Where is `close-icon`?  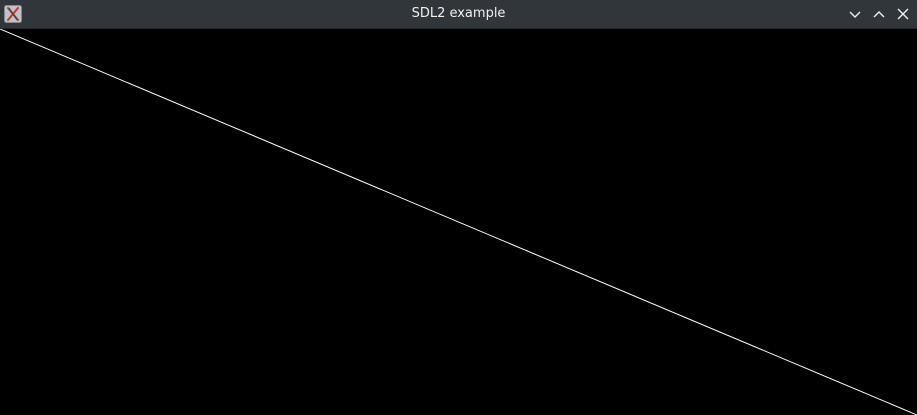
close-icon is located at coordinates (903, 14).